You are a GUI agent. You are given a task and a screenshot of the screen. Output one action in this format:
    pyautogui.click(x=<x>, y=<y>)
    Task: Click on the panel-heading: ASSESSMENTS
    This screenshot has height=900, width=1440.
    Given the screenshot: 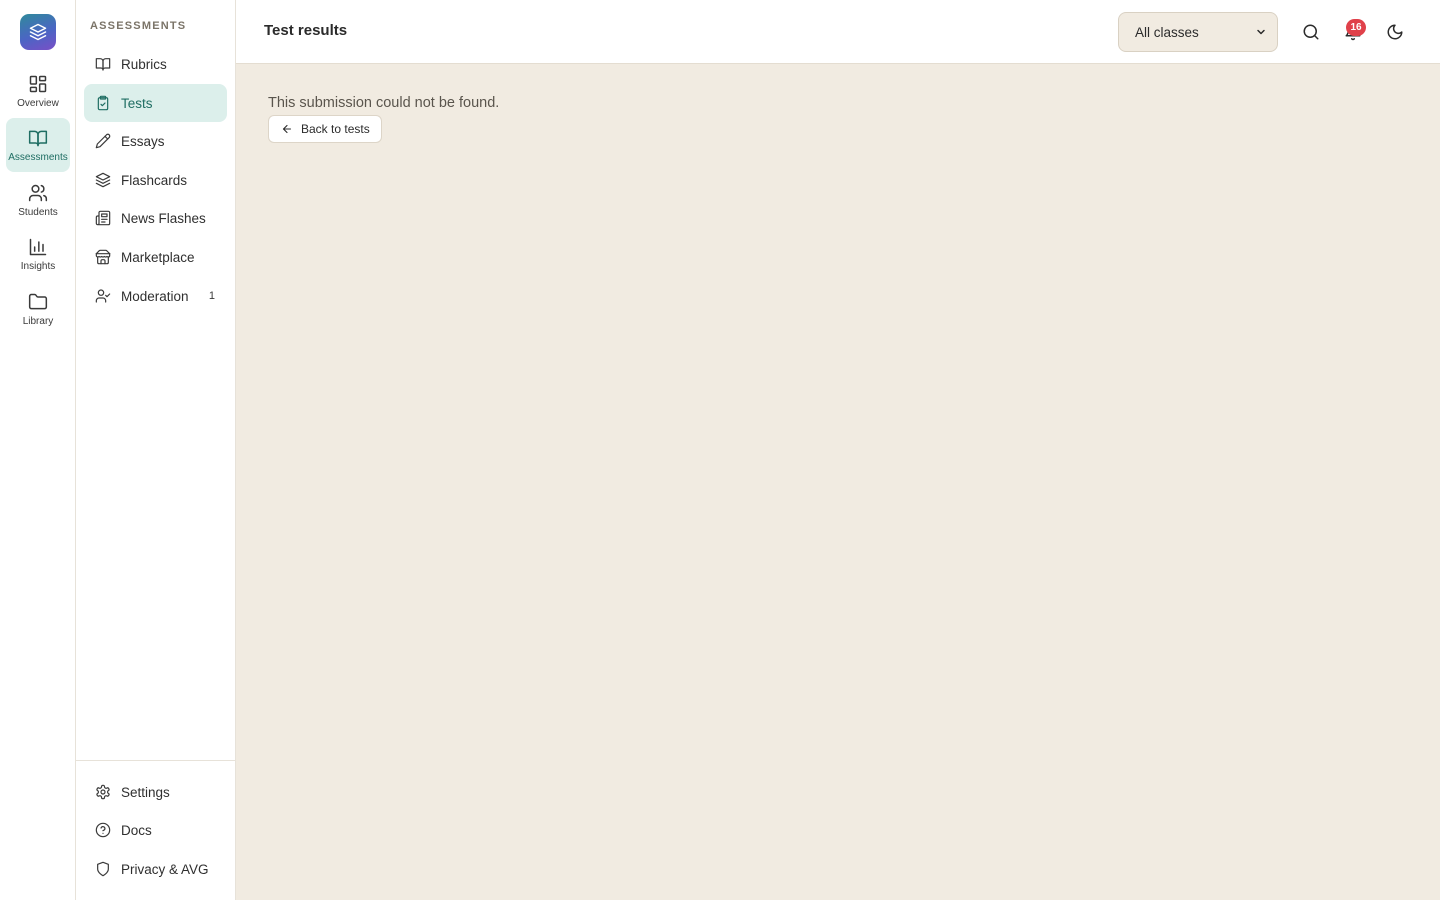 What is the action you would take?
    pyautogui.click(x=138, y=26)
    